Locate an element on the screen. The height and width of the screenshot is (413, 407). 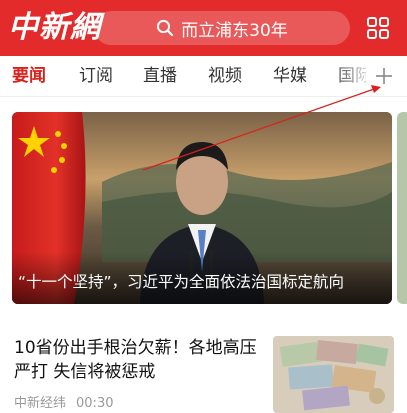
top-bar: 中新網 而立浦东30年 is located at coordinates (203, 28).